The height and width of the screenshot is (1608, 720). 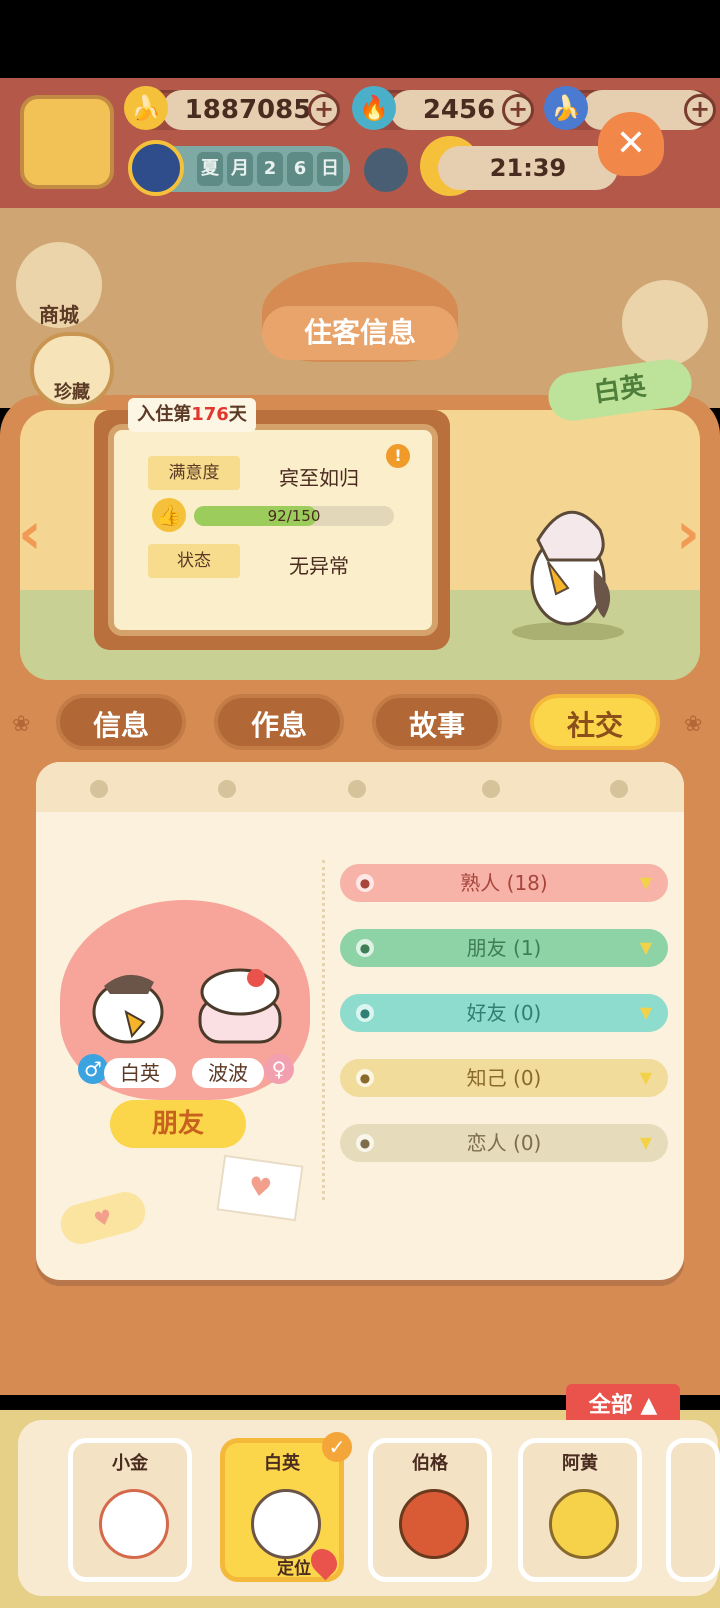 I want to click on status-label: 状态, so click(x=194, y=561).